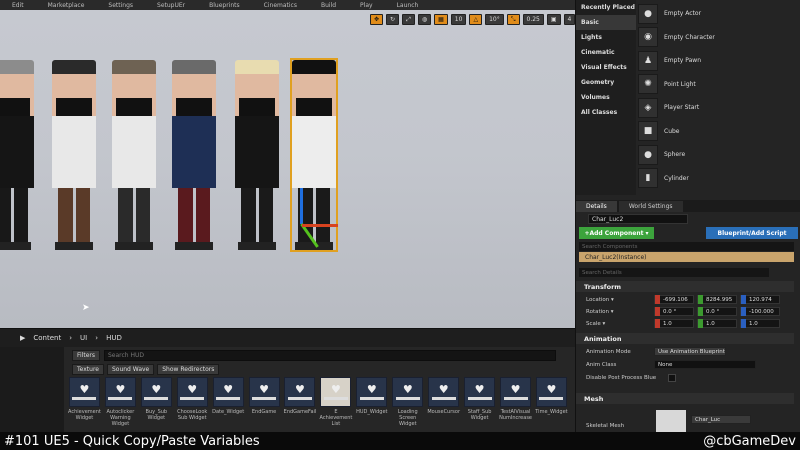  Describe the element at coordinates (717, 323) in the screenshot. I see `scale-y-field: 1.0` at that location.